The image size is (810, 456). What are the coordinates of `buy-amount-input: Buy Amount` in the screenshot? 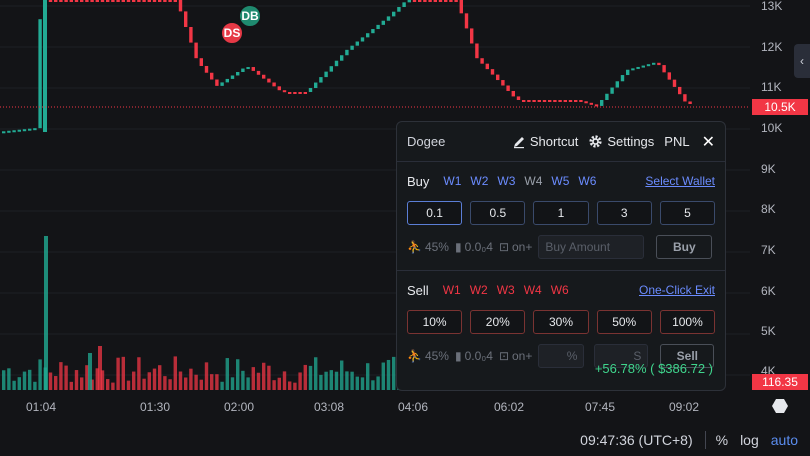 It's located at (591, 247).